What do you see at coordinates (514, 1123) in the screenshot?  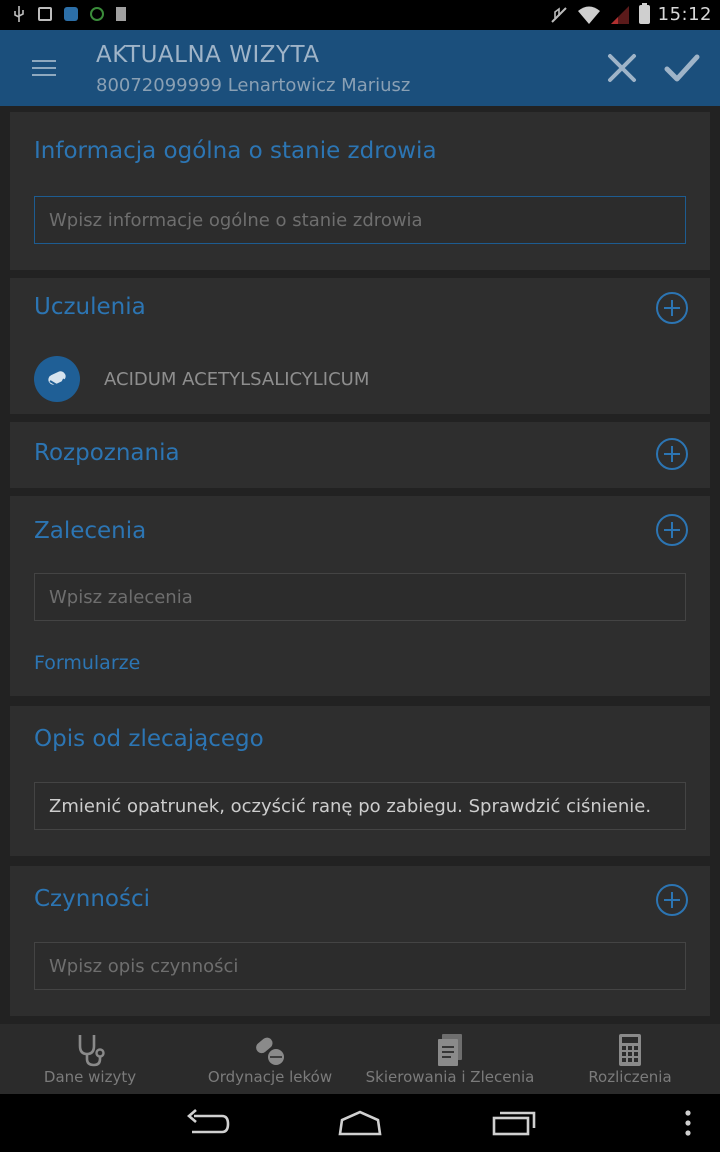 I see `recent-apps-icon` at bounding box center [514, 1123].